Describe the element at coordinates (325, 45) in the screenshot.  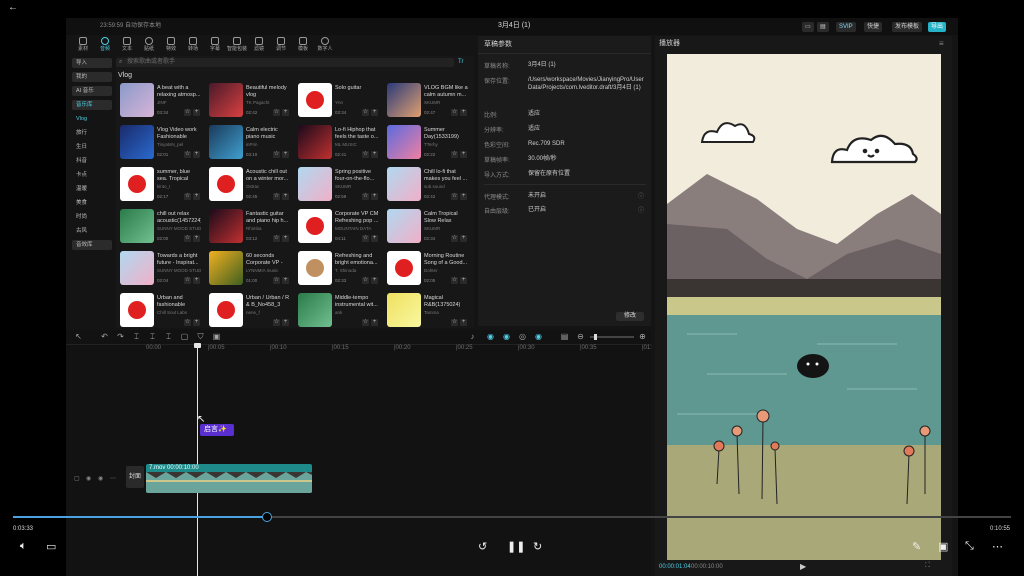
I see `tab-digital-human: 数字人` at that location.